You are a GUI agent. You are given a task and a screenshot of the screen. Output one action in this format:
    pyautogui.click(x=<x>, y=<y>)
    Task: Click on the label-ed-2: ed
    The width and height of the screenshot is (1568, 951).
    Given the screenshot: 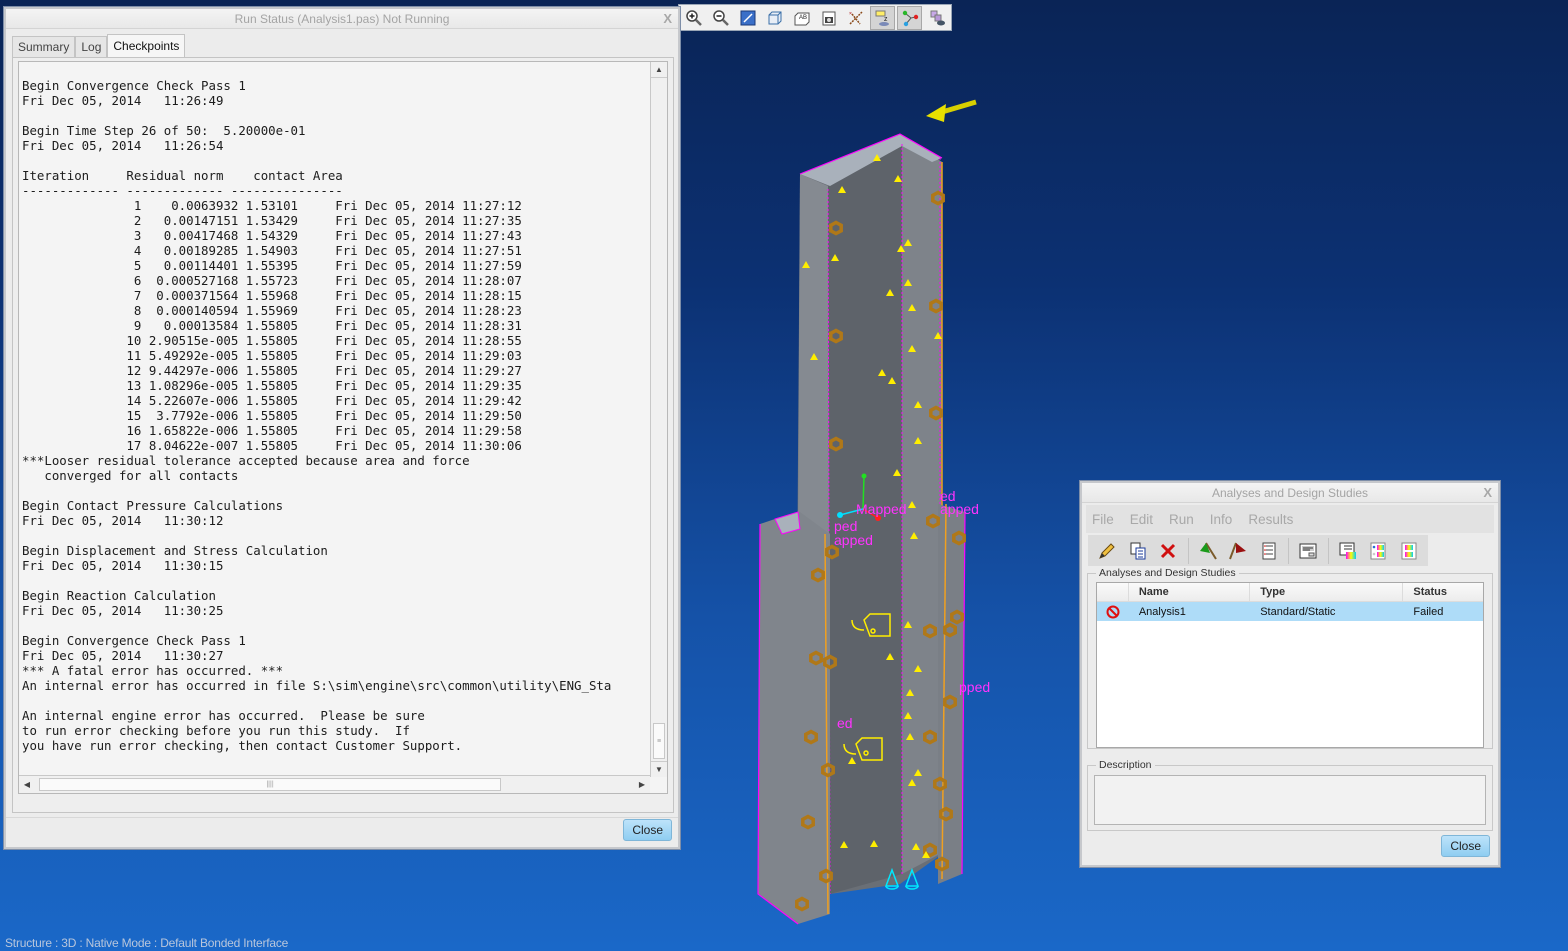 What is the action you would take?
    pyautogui.click(x=845, y=723)
    